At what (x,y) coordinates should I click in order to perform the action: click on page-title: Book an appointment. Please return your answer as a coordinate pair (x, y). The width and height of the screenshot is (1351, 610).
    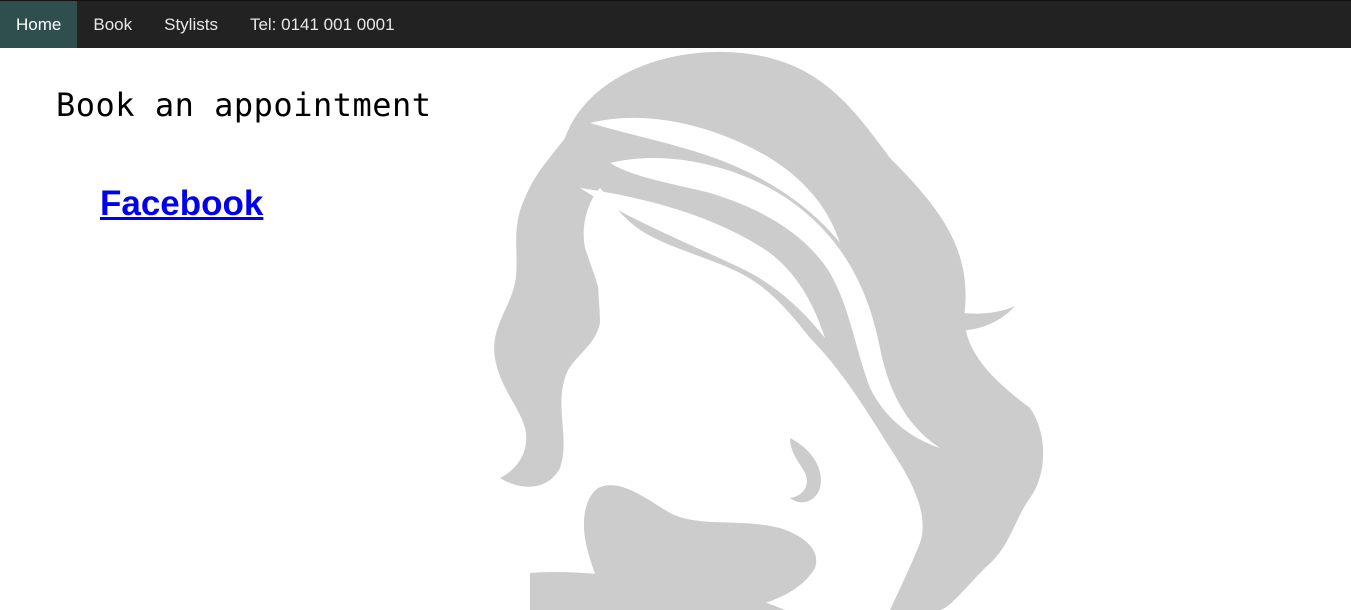
    Looking at the image, I should click on (244, 105).